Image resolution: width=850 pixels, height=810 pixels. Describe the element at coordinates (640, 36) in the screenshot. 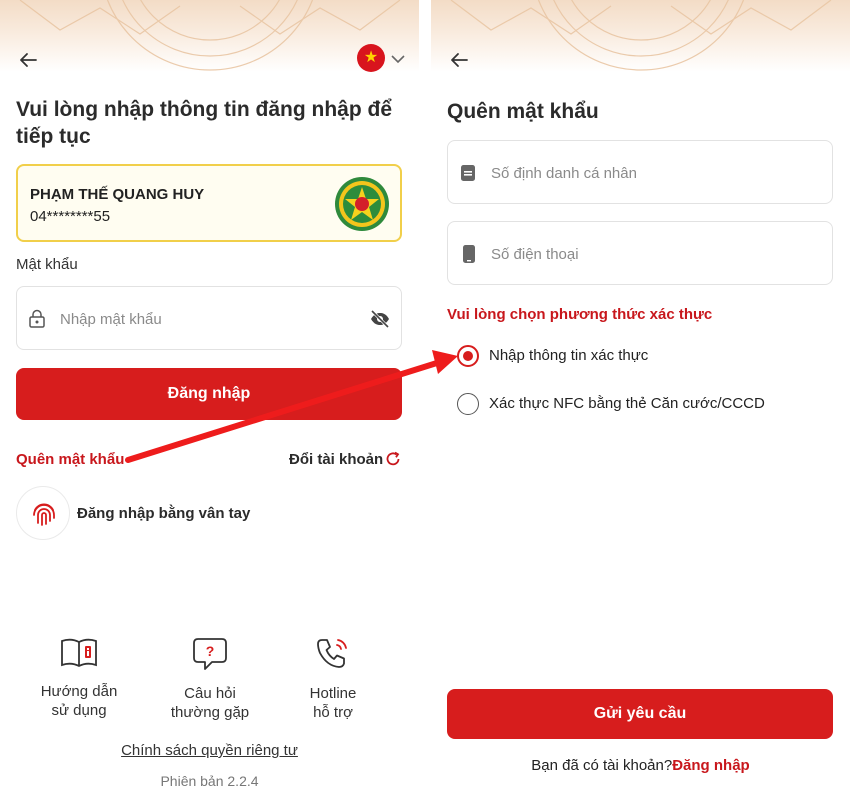

I see `header-banner` at that location.